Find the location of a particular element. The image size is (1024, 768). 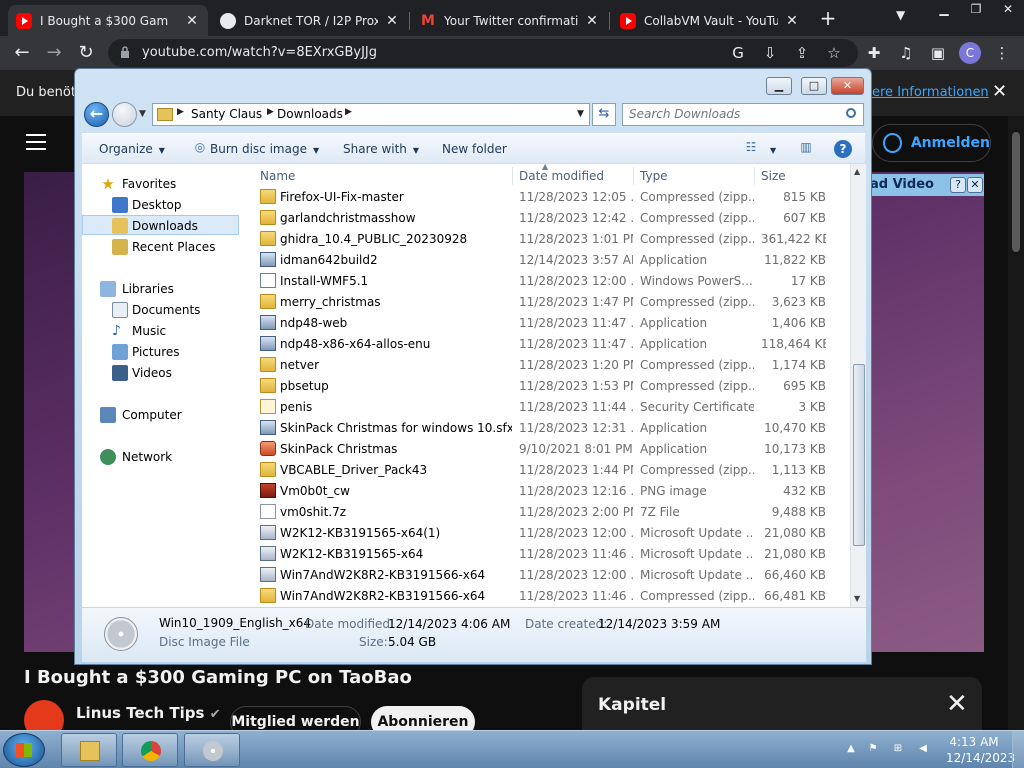

close-window-button: ✕ is located at coordinates (1008, 9).